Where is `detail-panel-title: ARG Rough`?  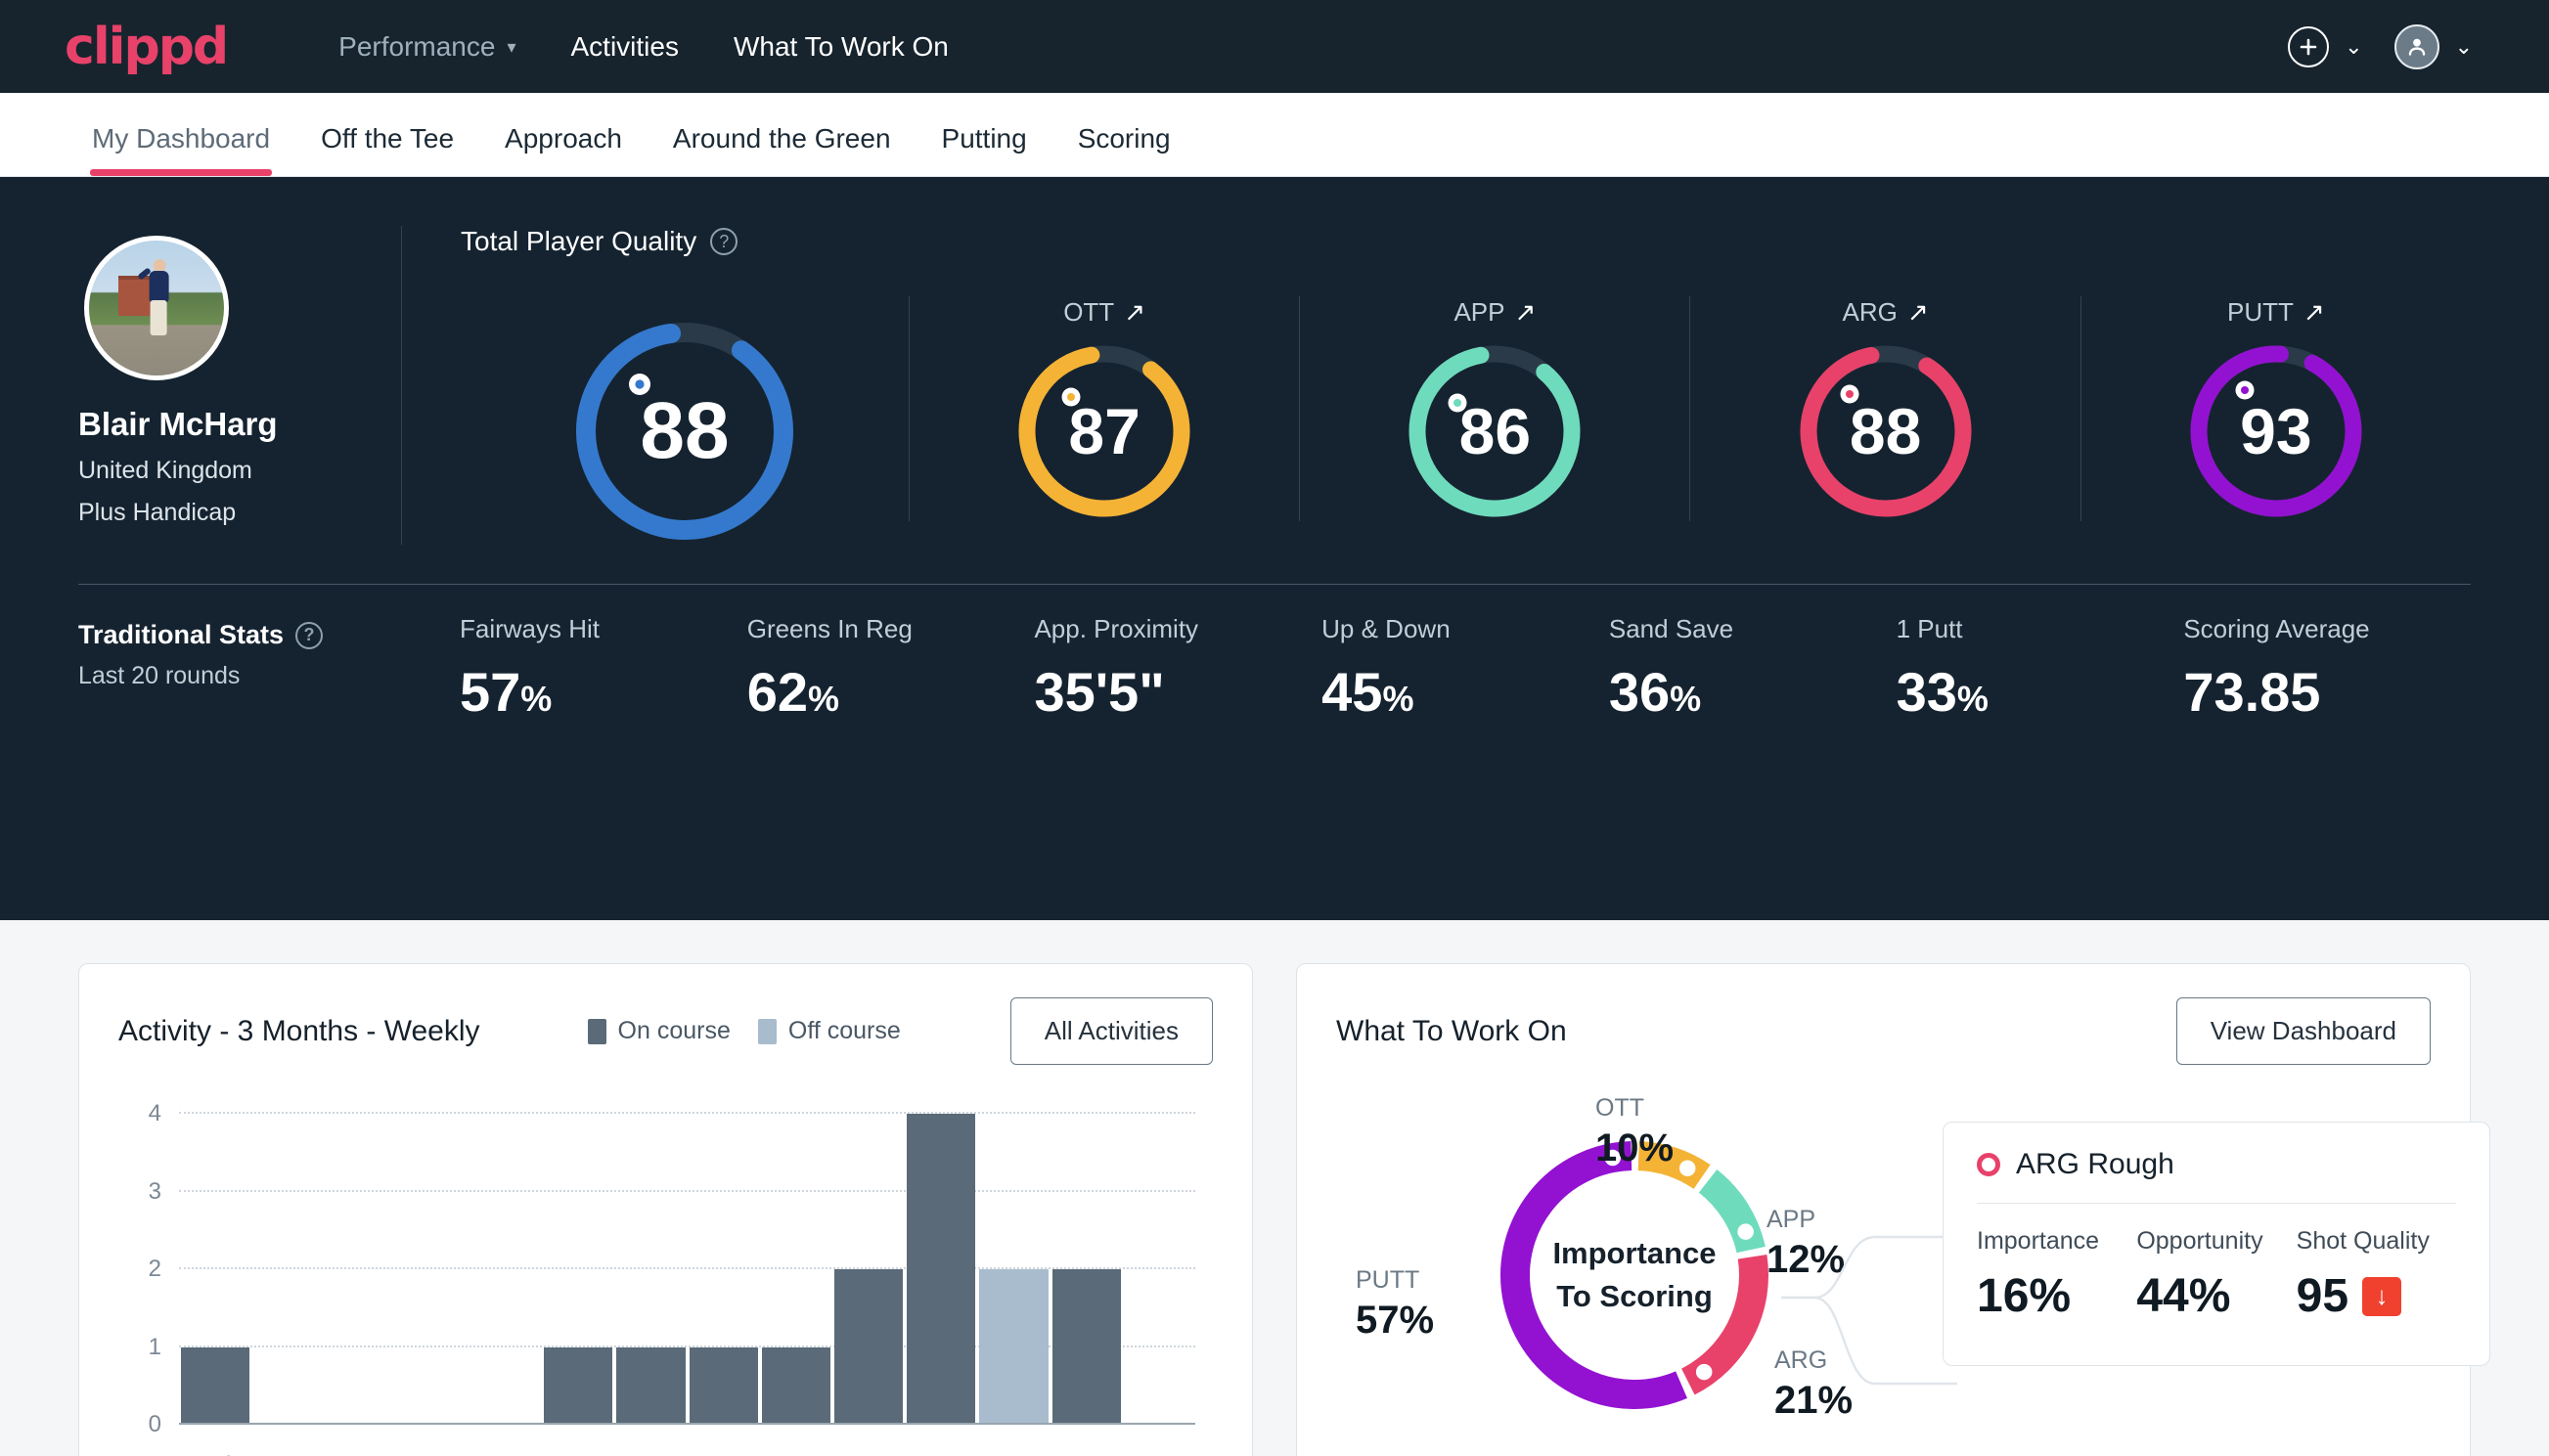 detail-panel-title: ARG Rough is located at coordinates (2095, 1164).